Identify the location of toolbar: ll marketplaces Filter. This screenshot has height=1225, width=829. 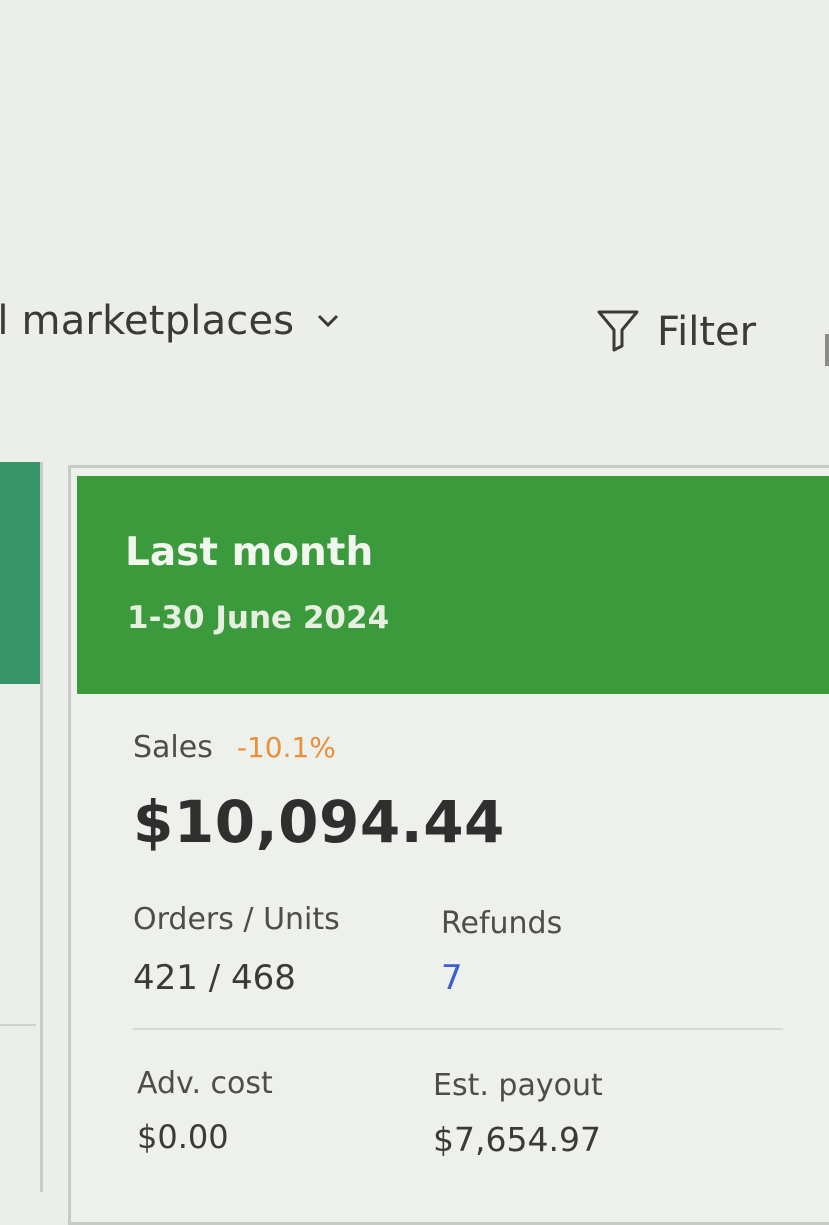
(414, 330).